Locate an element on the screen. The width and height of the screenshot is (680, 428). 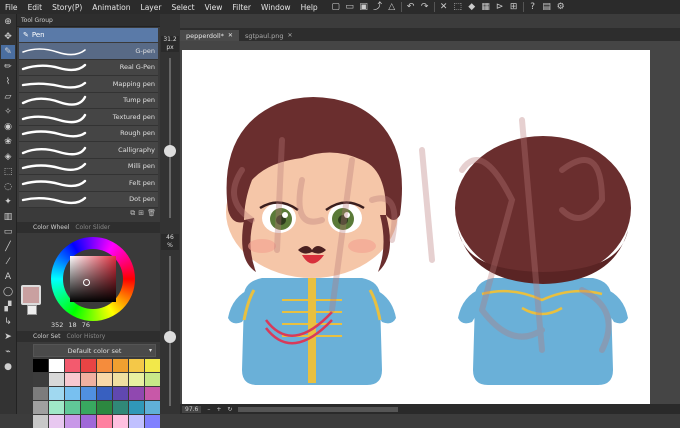
decoration-icon: ❀ is located at coordinates (8, 142).